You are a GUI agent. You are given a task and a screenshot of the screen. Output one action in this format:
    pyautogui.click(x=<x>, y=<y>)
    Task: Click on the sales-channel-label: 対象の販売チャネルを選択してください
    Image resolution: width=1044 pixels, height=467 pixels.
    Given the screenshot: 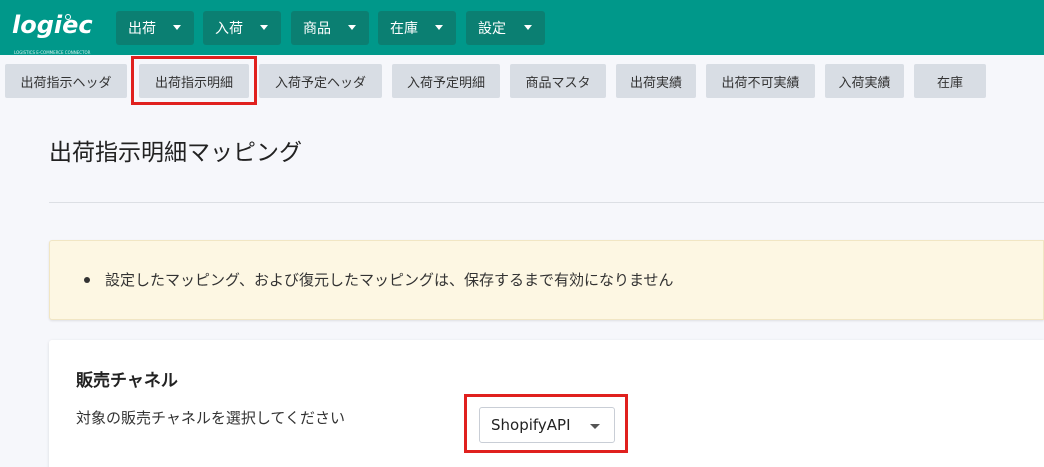 What is the action you would take?
    pyautogui.click(x=210, y=418)
    